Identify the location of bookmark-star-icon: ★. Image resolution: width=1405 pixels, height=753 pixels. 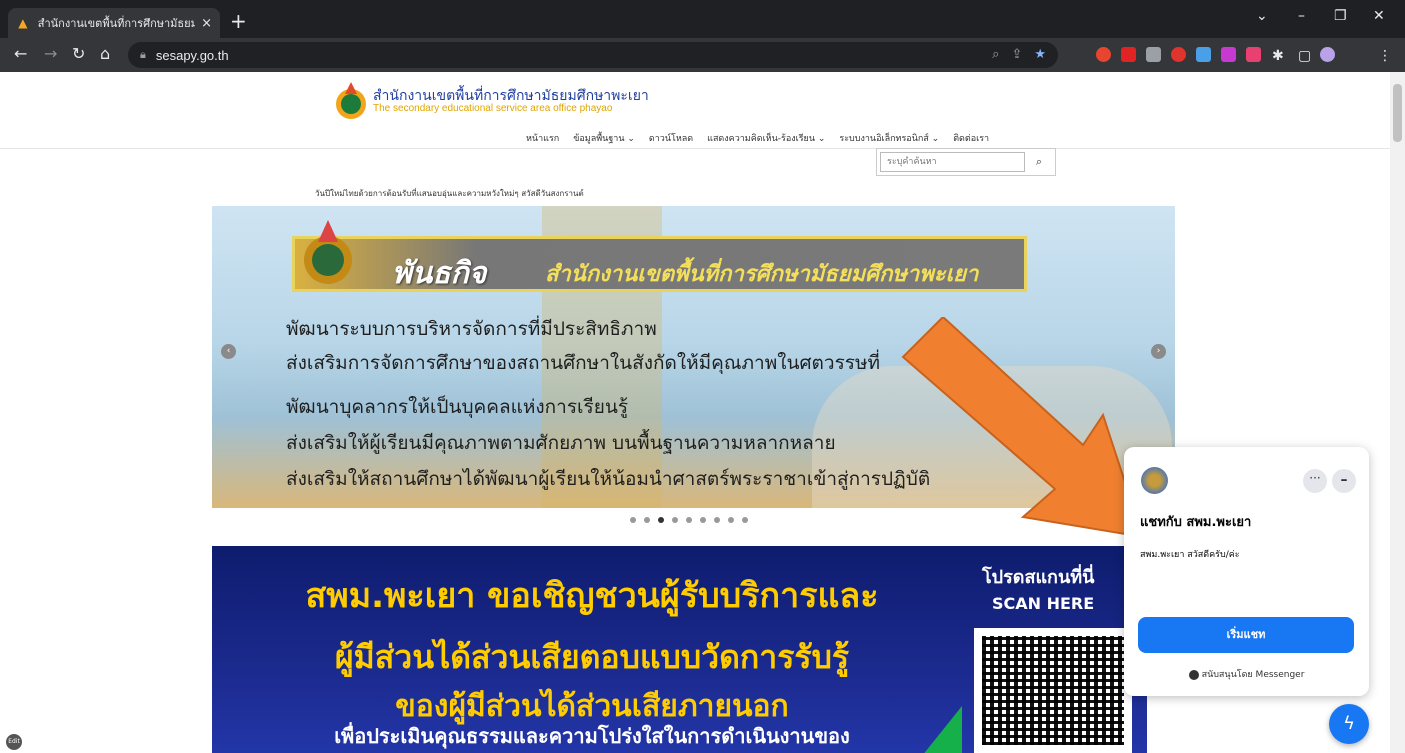
(1040, 54).